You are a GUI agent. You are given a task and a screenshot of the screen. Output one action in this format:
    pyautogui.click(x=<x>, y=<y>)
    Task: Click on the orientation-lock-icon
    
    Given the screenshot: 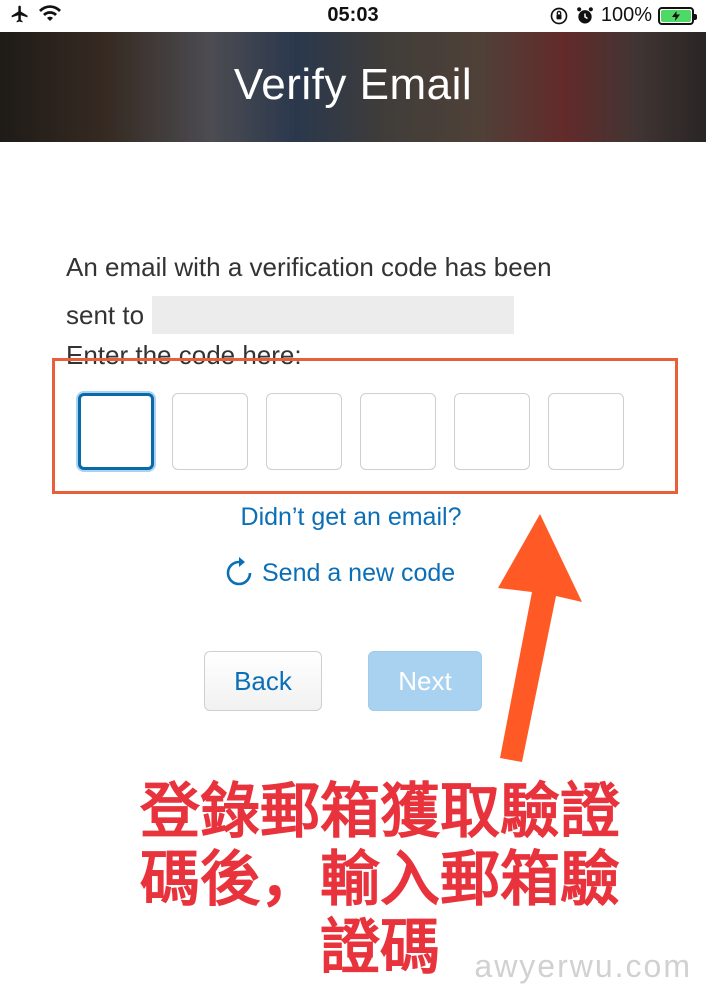 What is the action you would take?
    pyautogui.click(x=559, y=15)
    